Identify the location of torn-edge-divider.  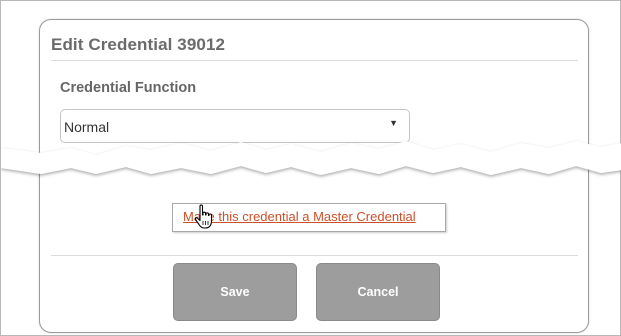
(311, 158).